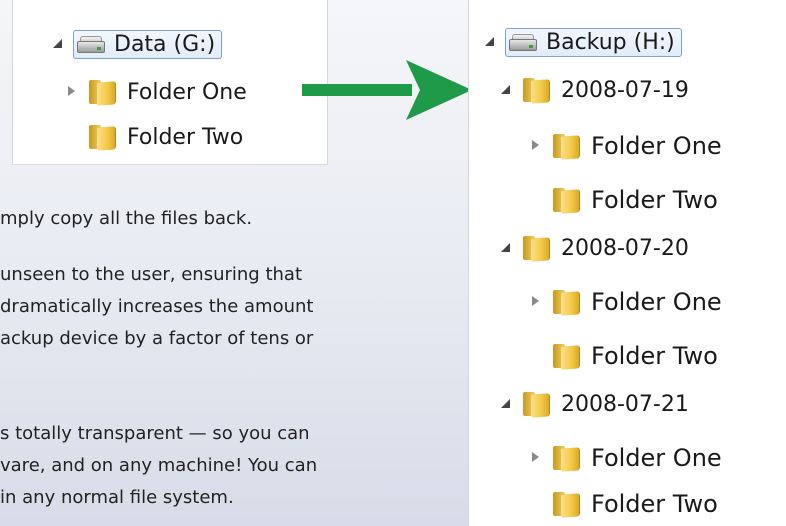 The image size is (786, 526). I want to click on tree-item-snapshot: 2008-07-20, so click(594, 248).